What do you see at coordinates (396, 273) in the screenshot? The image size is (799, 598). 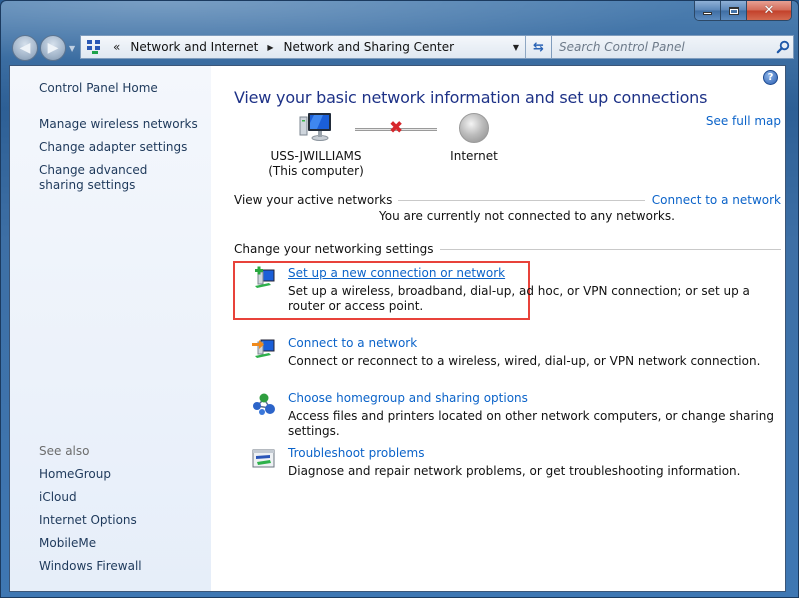 I see `setup-connection-link: Set up a new connection or network` at bounding box center [396, 273].